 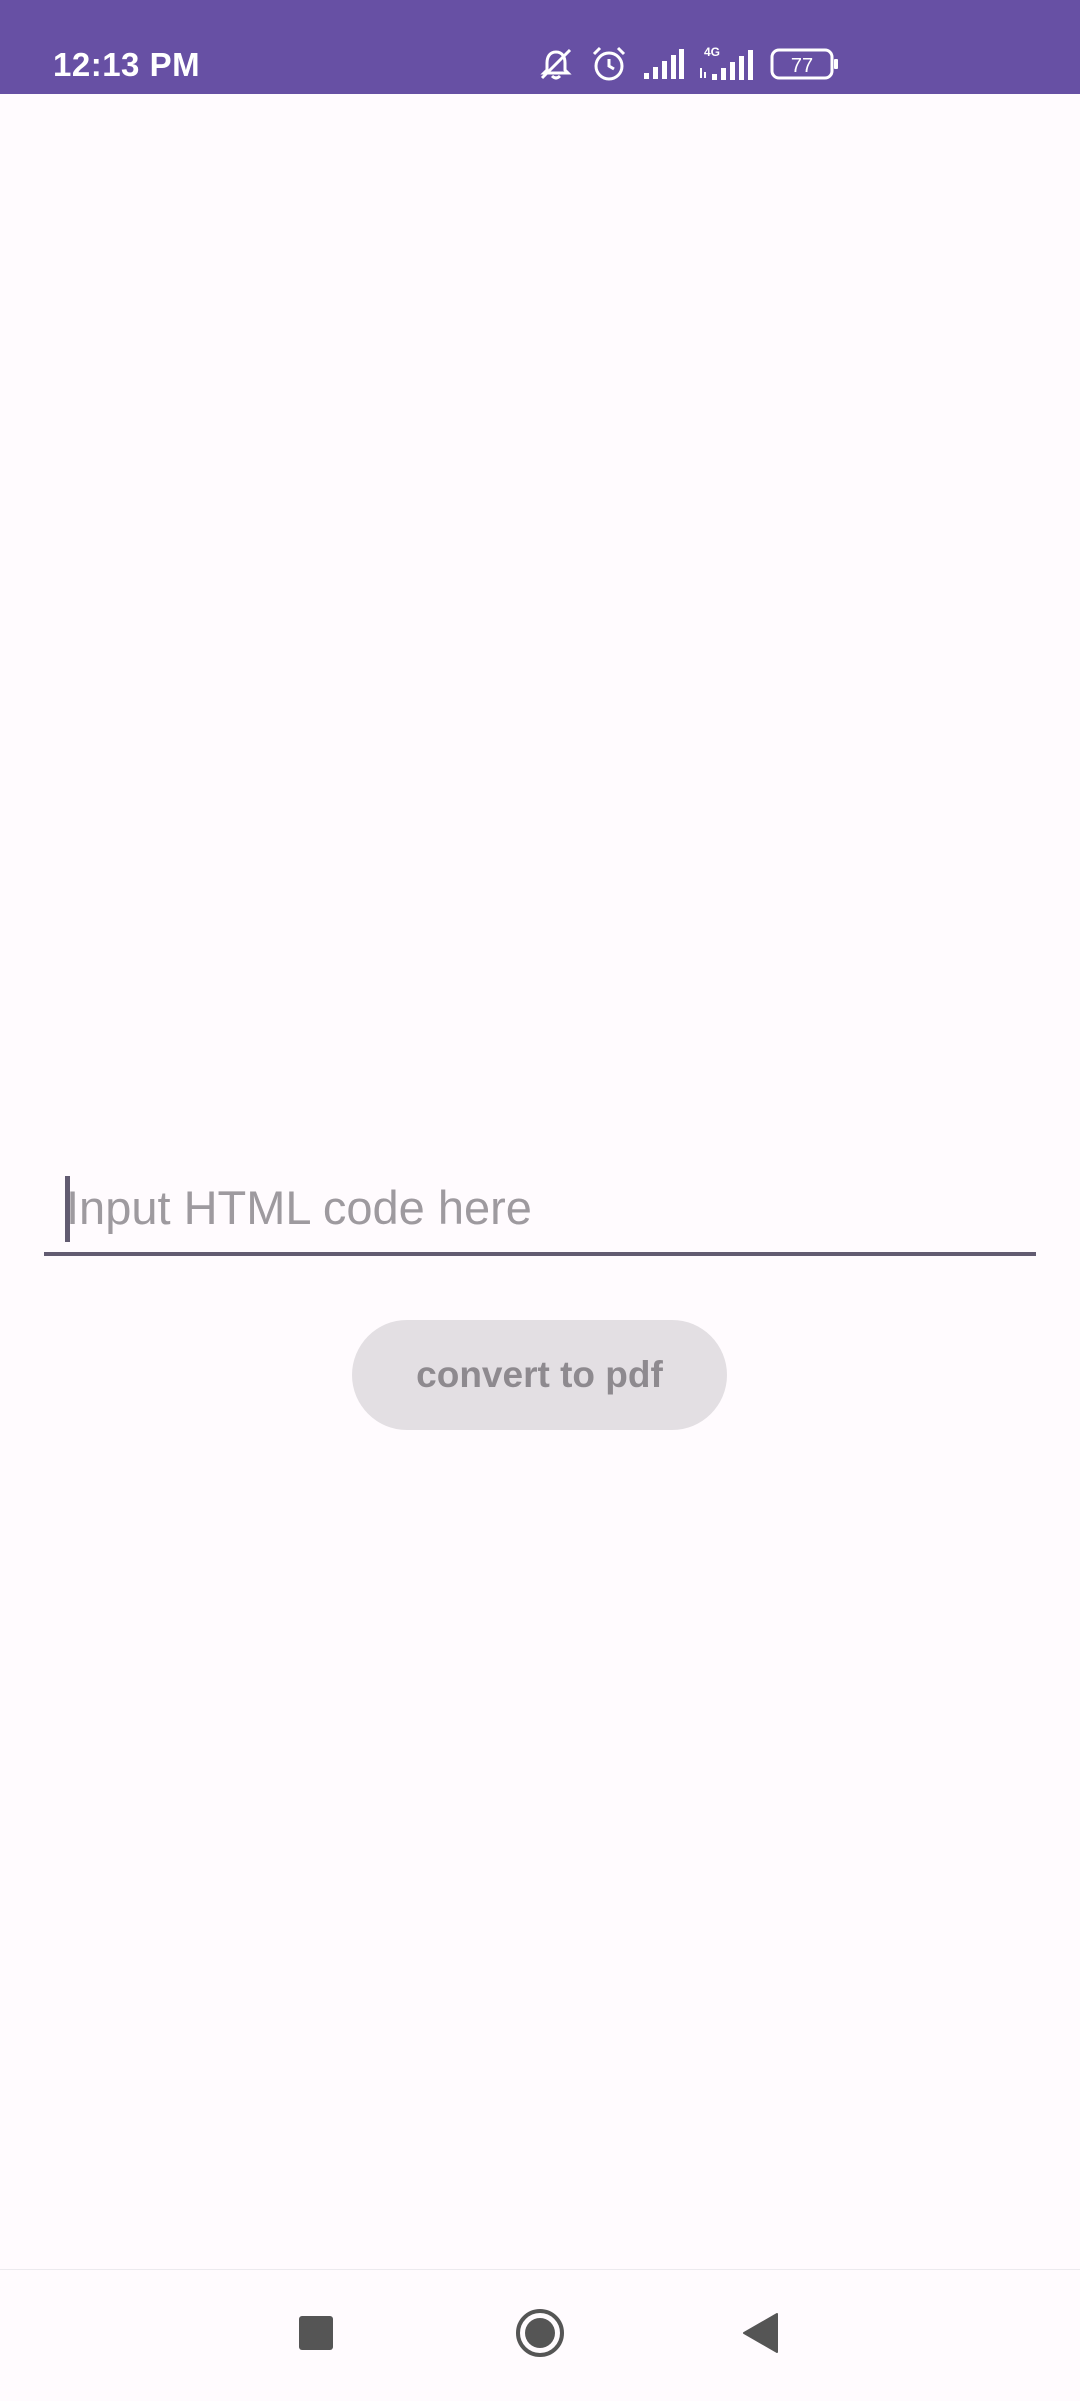 I want to click on signal-icon, so click(x=663, y=64).